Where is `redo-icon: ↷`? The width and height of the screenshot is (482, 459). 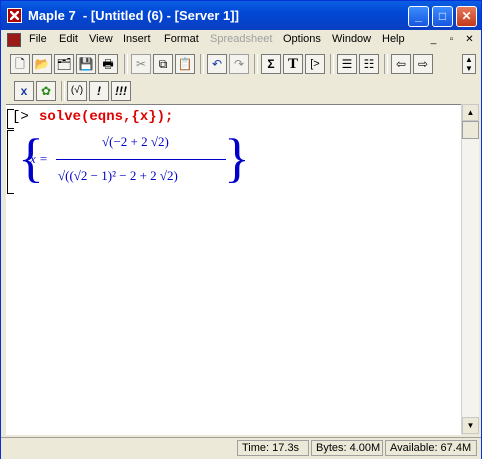 redo-icon: ↷ is located at coordinates (239, 64).